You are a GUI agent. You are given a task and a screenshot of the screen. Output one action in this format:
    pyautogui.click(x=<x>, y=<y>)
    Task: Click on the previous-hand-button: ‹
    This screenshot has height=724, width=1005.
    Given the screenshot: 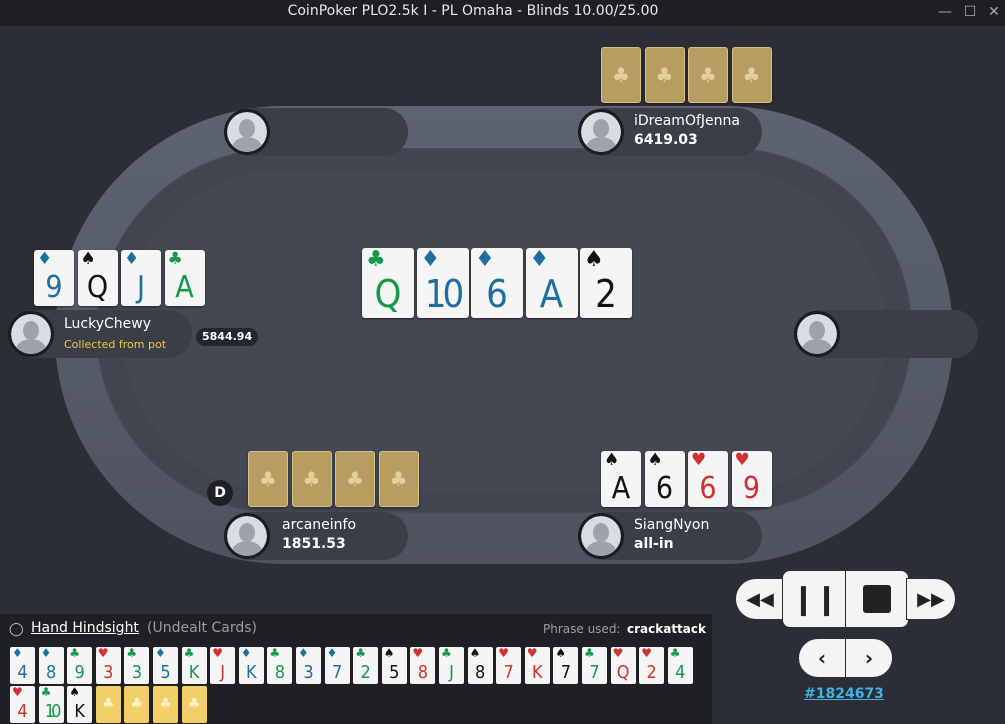 What is the action you would take?
    pyautogui.click(x=822, y=658)
    